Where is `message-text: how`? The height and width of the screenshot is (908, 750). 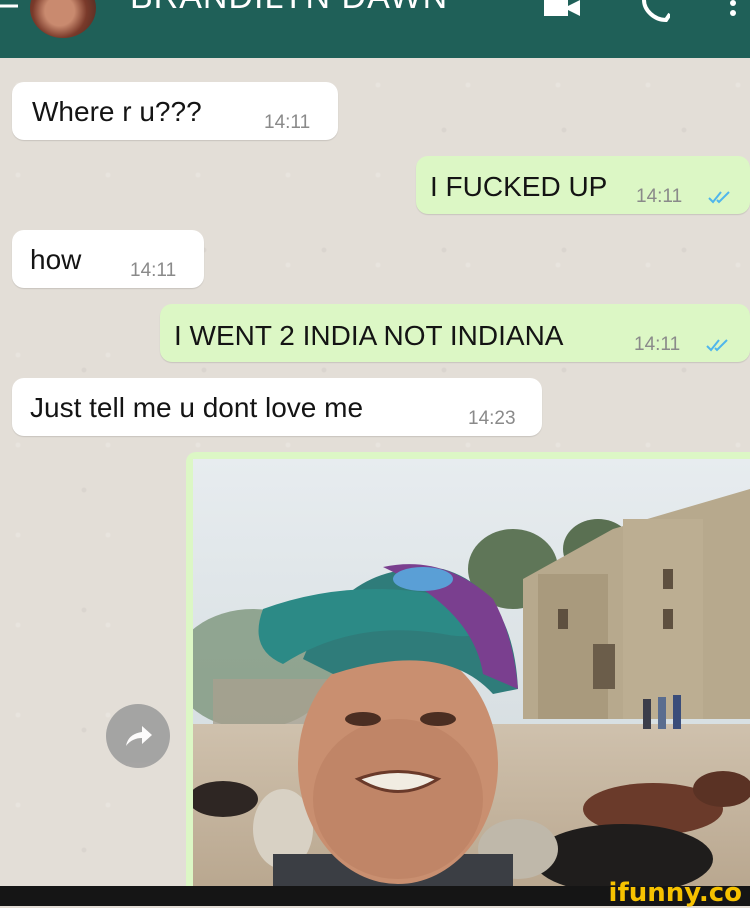
message-text: how is located at coordinates (56, 259).